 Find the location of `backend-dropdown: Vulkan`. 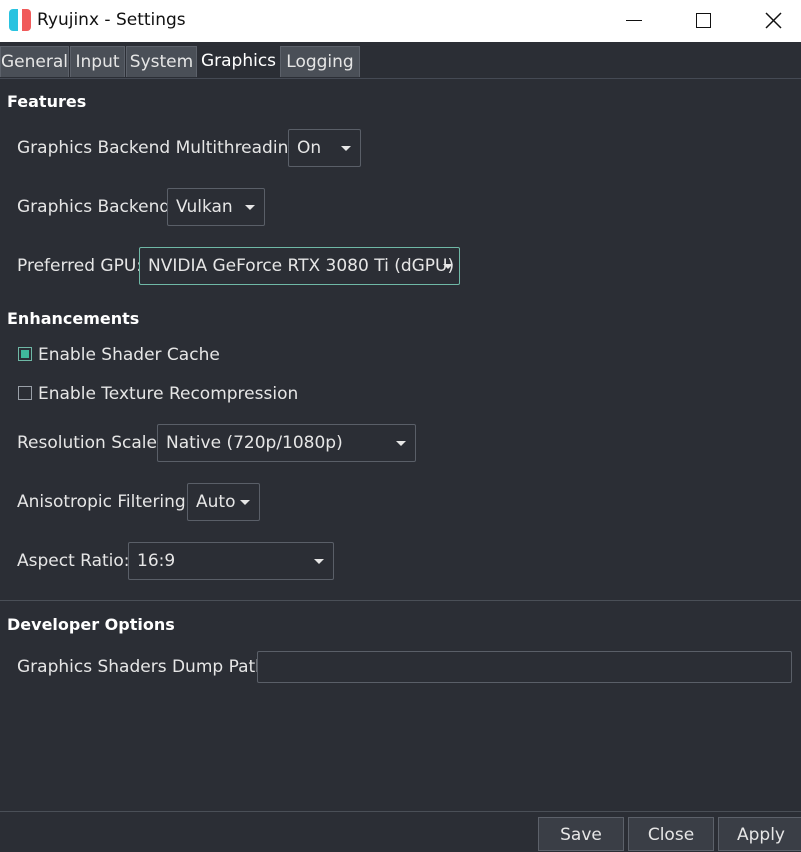

backend-dropdown: Vulkan is located at coordinates (216, 207).